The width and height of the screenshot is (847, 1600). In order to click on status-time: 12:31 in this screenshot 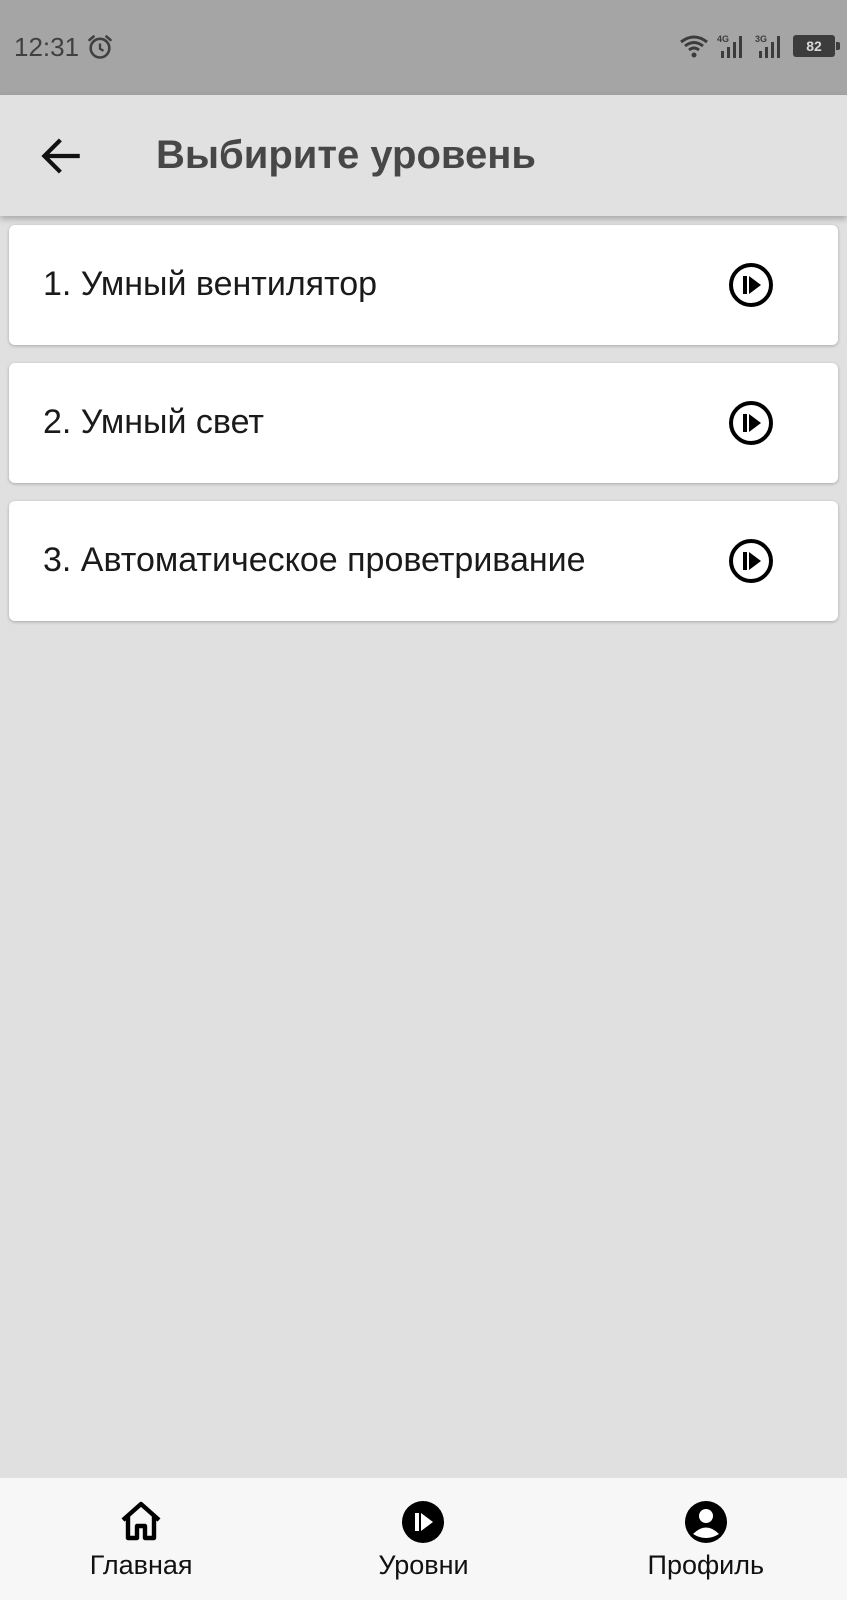, I will do `click(47, 47)`.